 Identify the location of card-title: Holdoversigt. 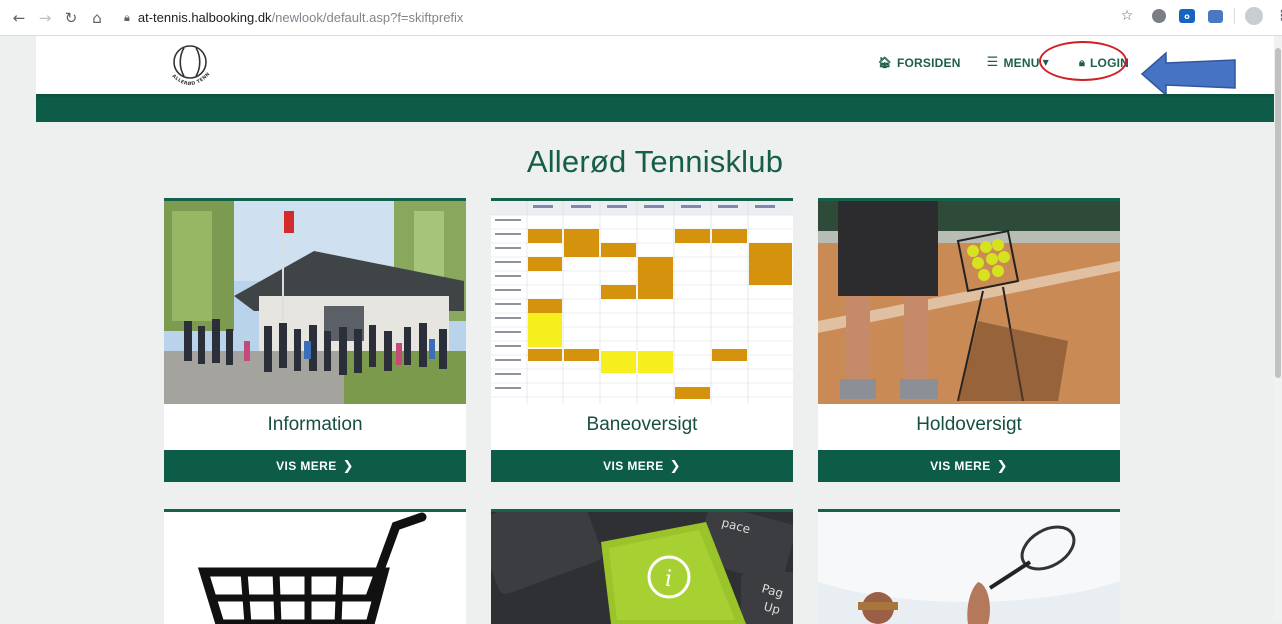
(969, 424).